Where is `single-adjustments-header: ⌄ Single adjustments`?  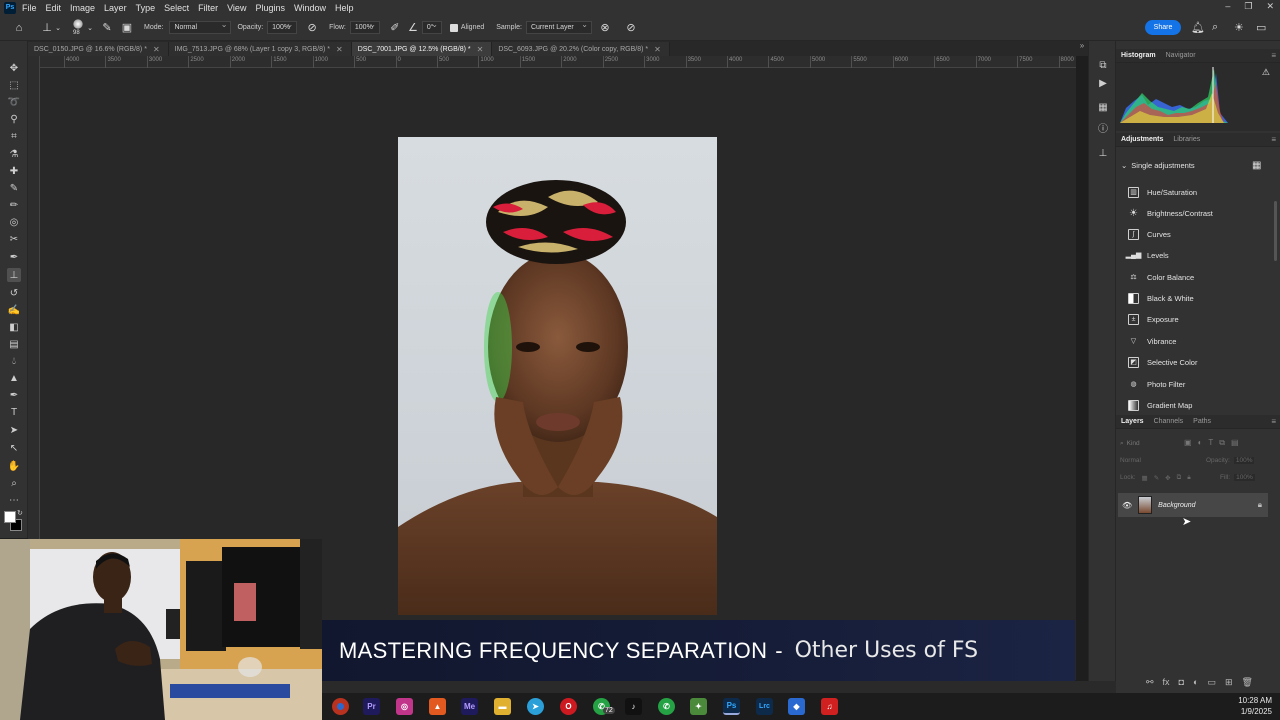 single-adjustments-header: ⌄ Single adjustments is located at coordinates (1158, 165).